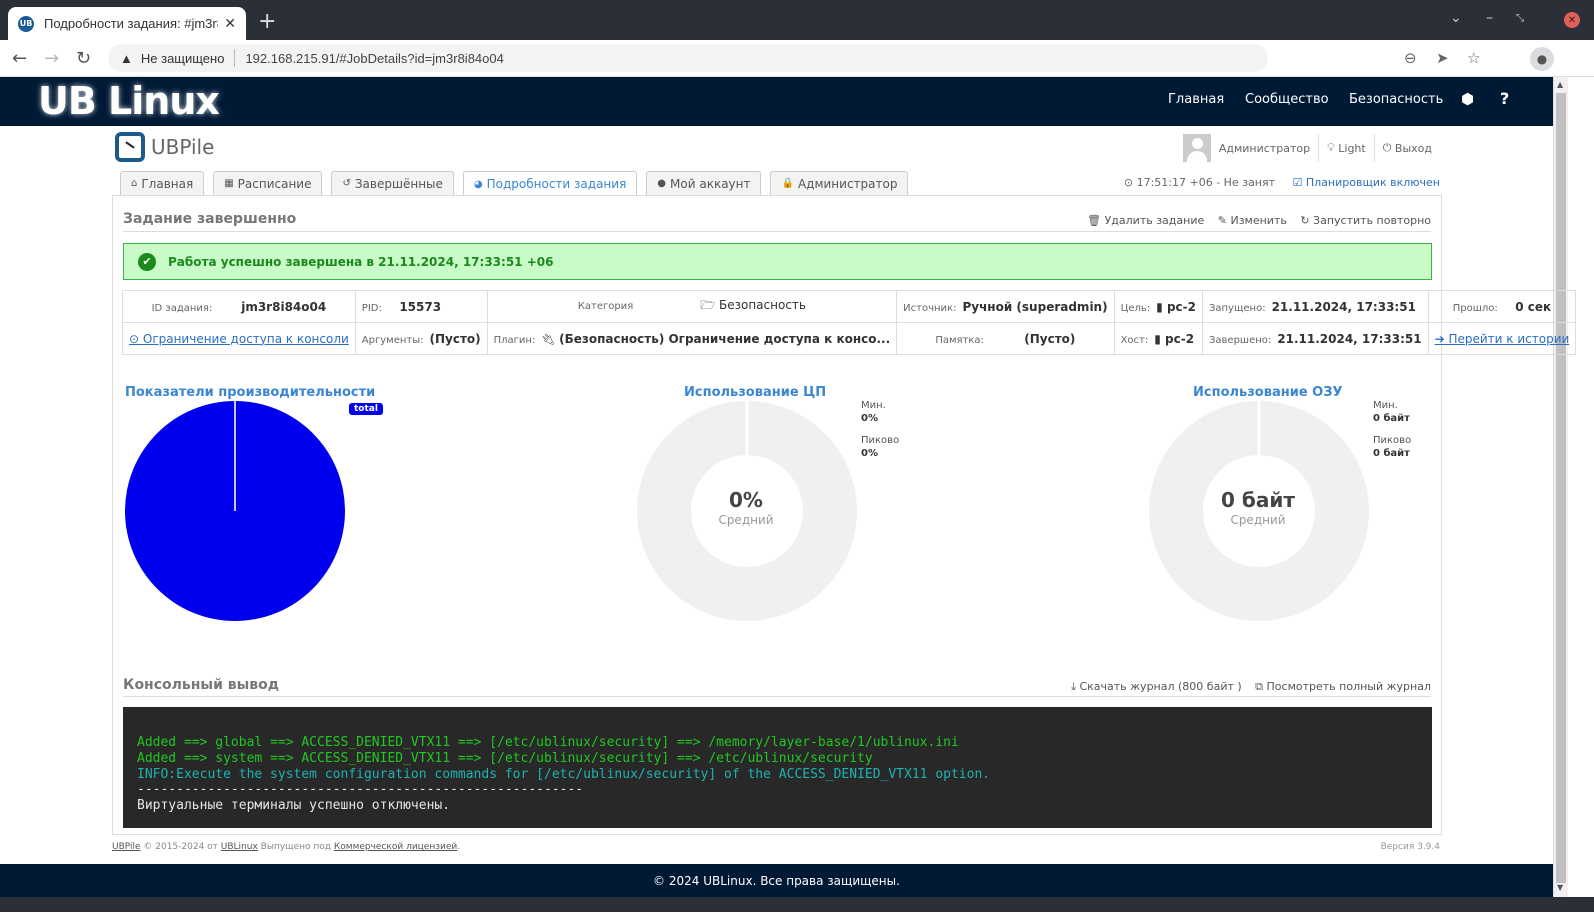 The image size is (1594, 912). What do you see at coordinates (869, 453) in the screenshot?
I see `cpu-peak-value: 0%` at bounding box center [869, 453].